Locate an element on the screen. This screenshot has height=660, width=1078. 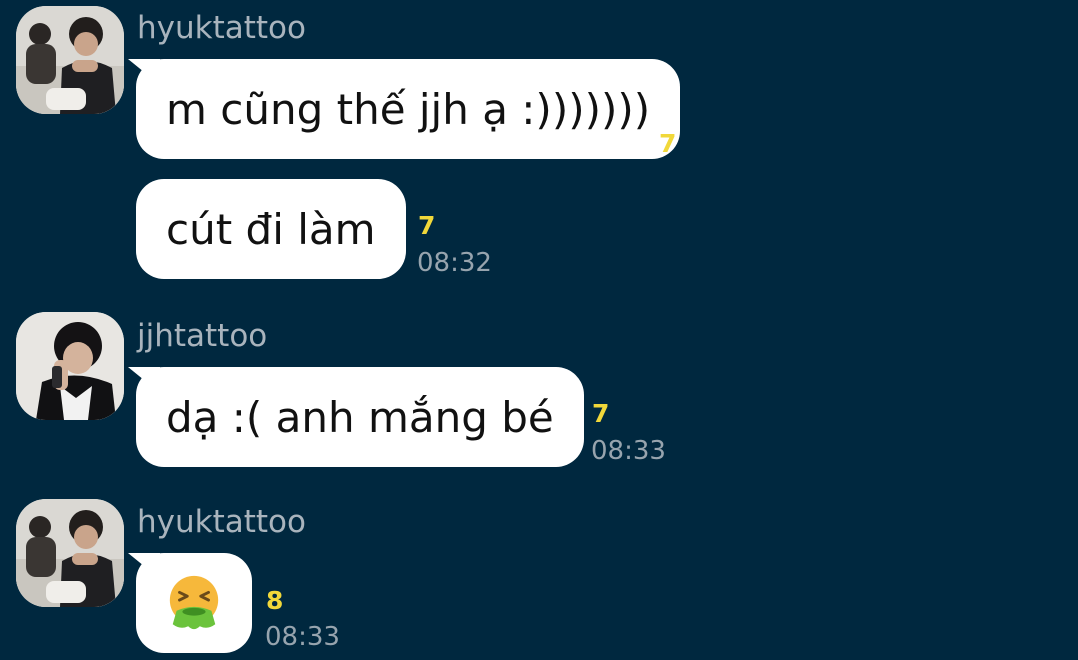
avatar-jjhtattoo is located at coordinates (70, 366).